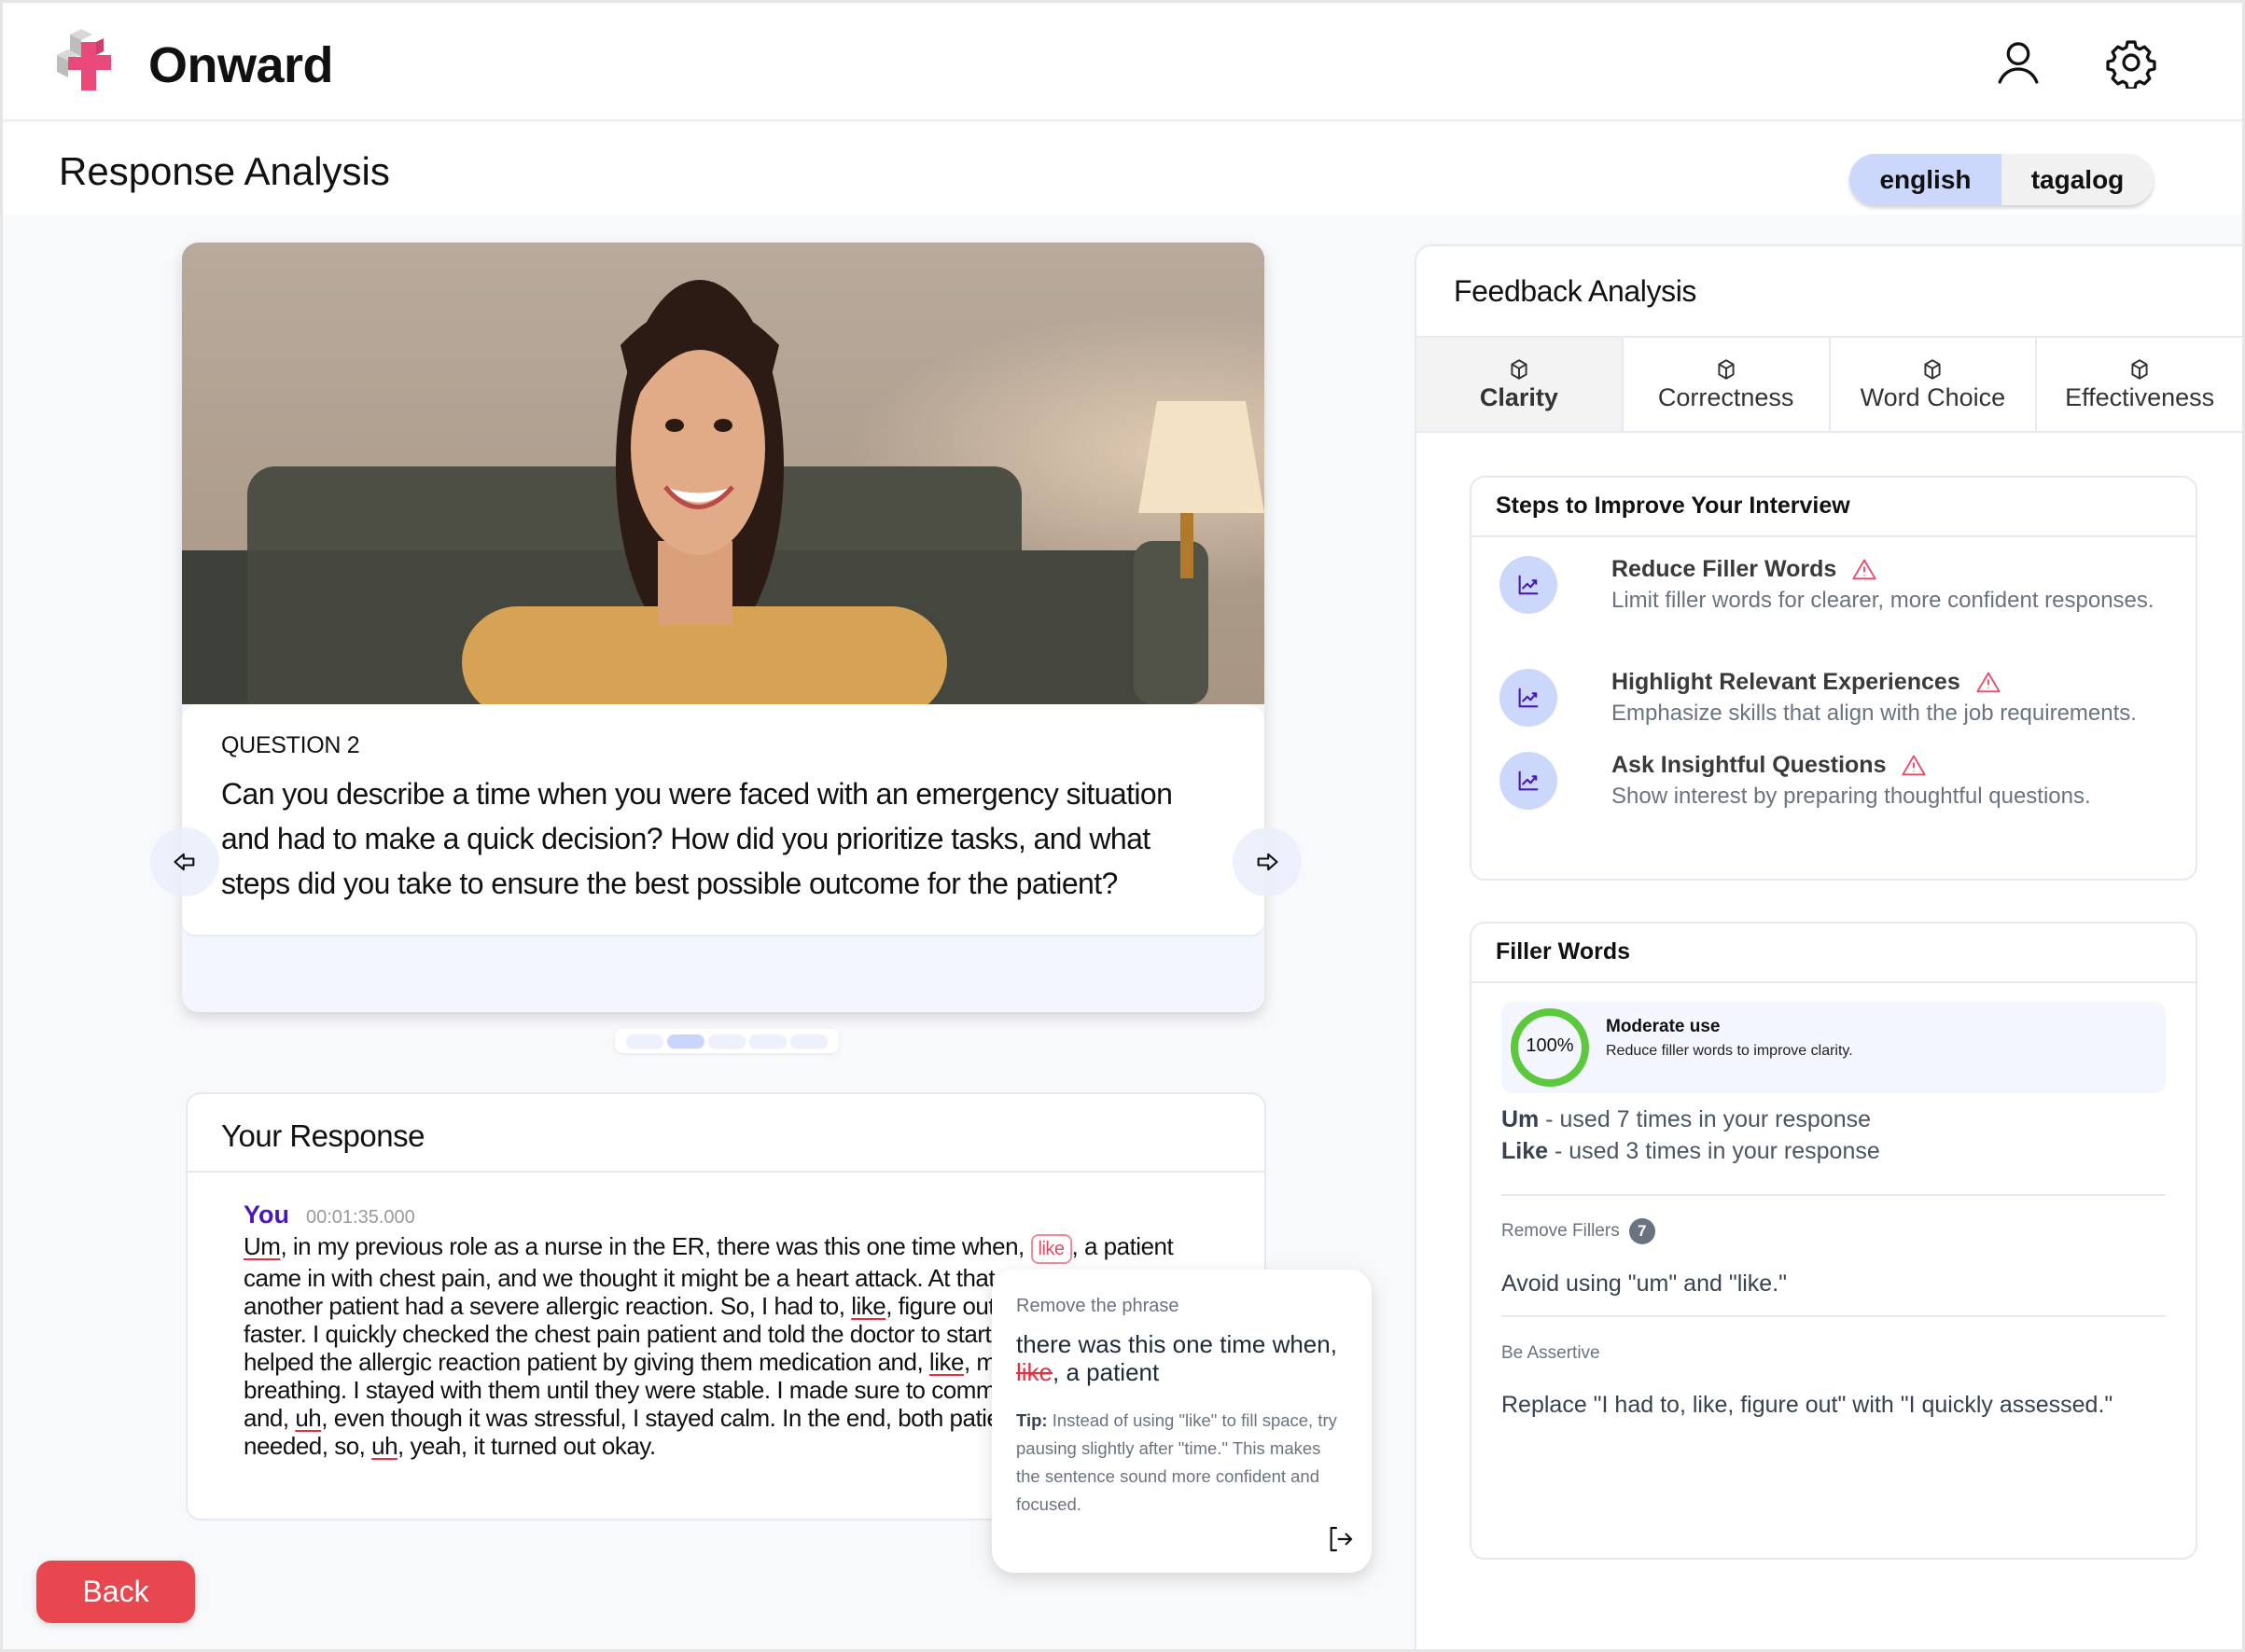 Image resolution: width=2245 pixels, height=1652 pixels. Describe the element at coordinates (241, 65) in the screenshot. I see `brand-name: Onward` at that location.